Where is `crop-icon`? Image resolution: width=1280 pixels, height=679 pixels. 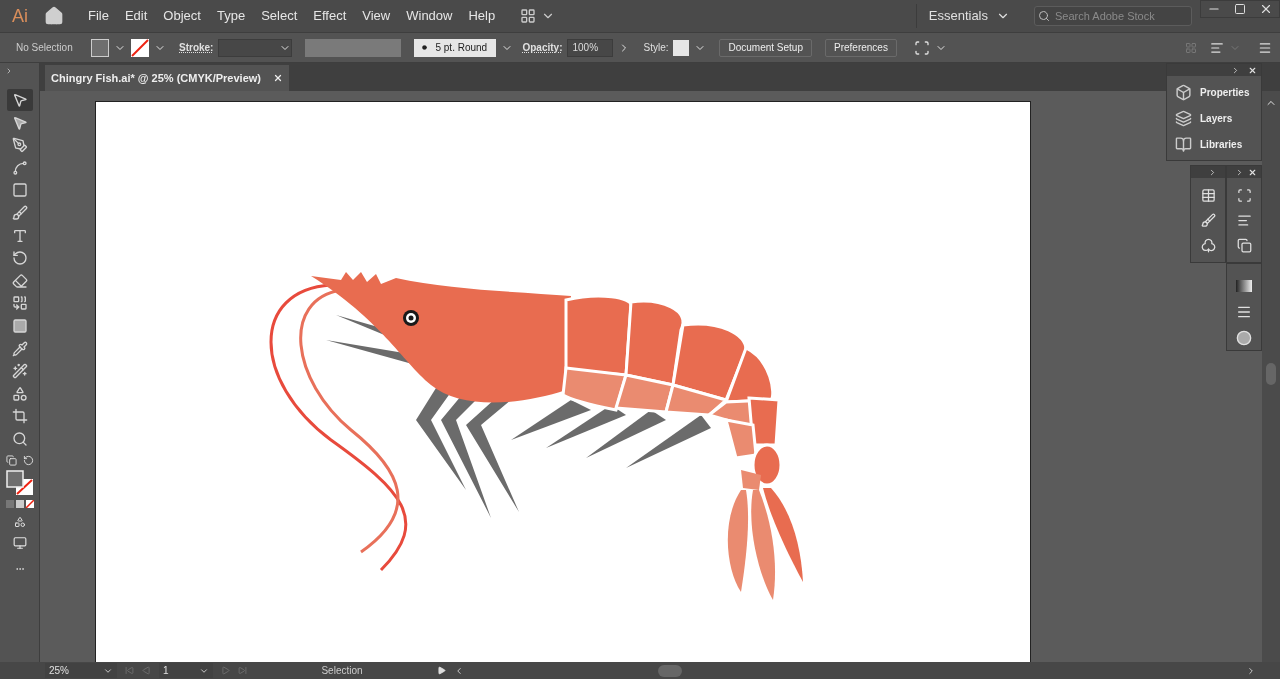
crop-icon is located at coordinates (19, 416).